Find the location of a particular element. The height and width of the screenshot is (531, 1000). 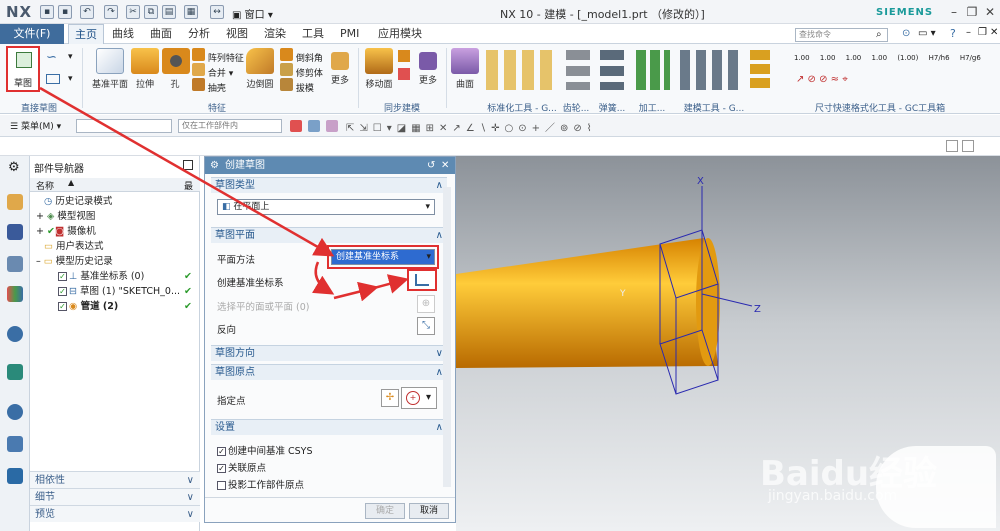

tree-item-user-expressions: ▭ 用户表达式 is located at coordinates (117, 246).